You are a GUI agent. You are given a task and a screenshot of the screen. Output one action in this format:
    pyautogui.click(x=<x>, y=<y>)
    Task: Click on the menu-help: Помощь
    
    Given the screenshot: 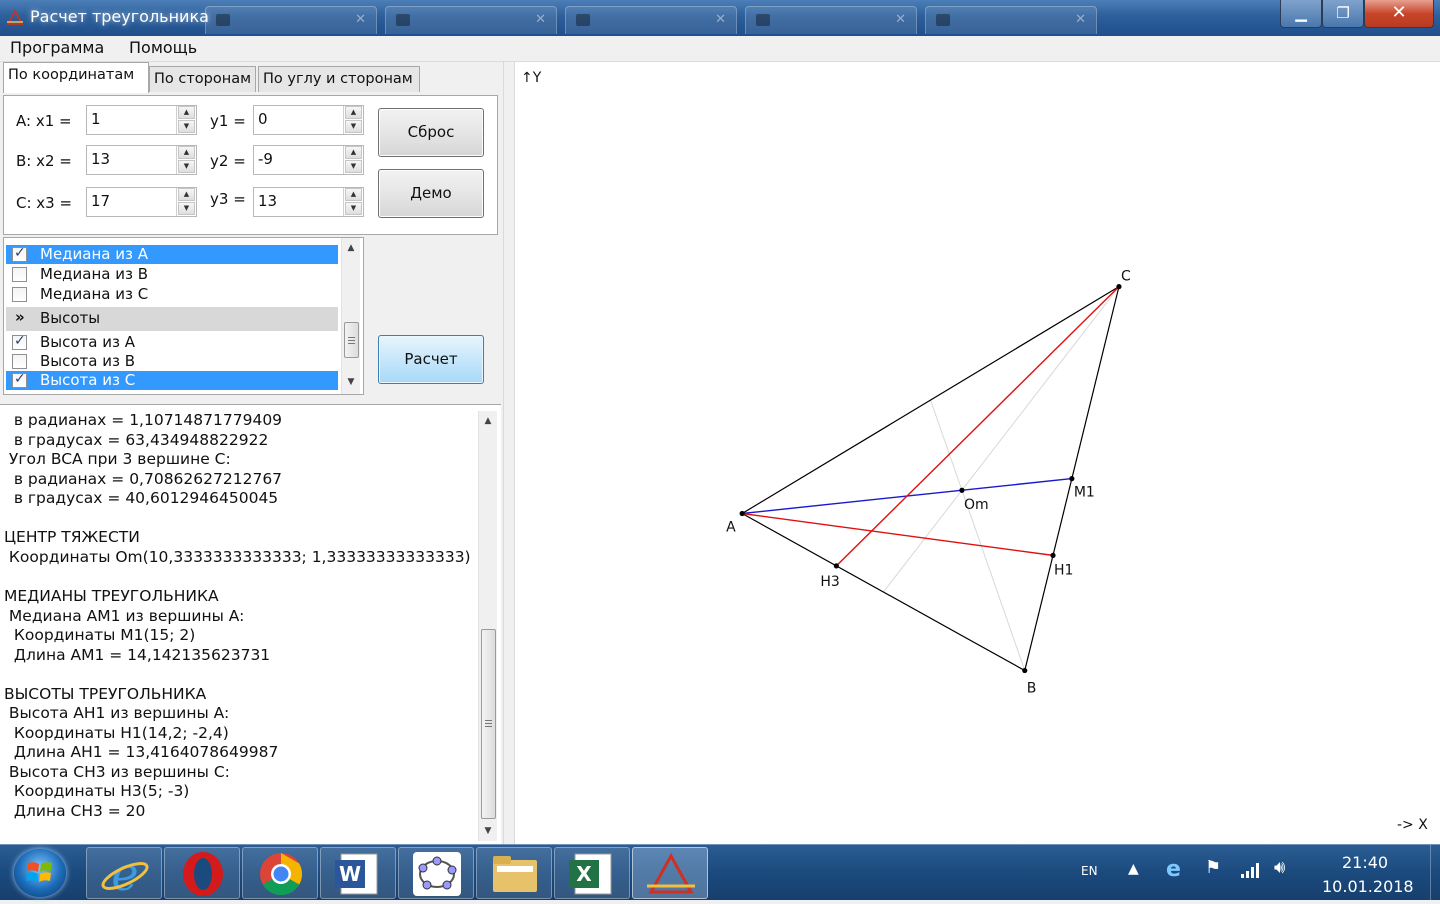 What is the action you would take?
    pyautogui.click(x=163, y=47)
    